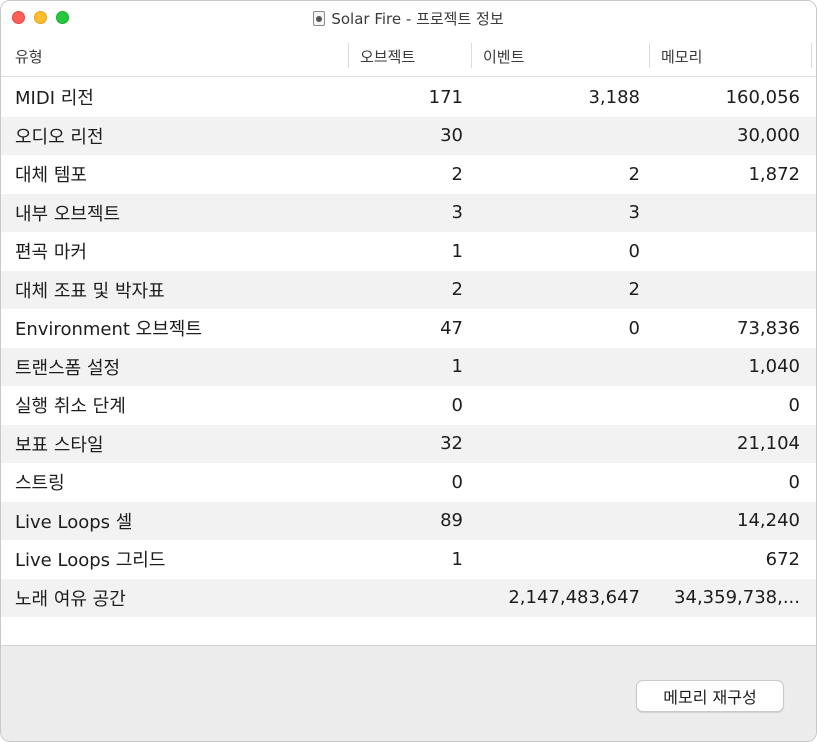 The width and height of the screenshot is (817, 742). What do you see at coordinates (774, 367) in the screenshot?
I see `cell-memory: 1,040` at bounding box center [774, 367].